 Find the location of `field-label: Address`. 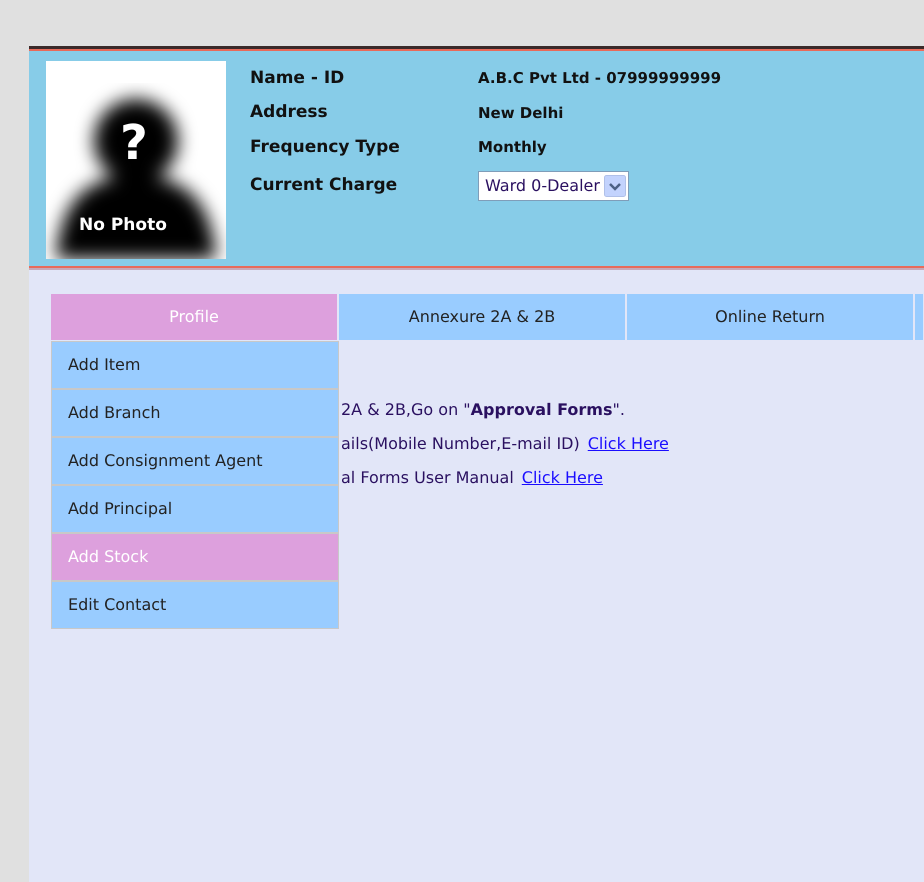

field-label: Address is located at coordinates (289, 113).